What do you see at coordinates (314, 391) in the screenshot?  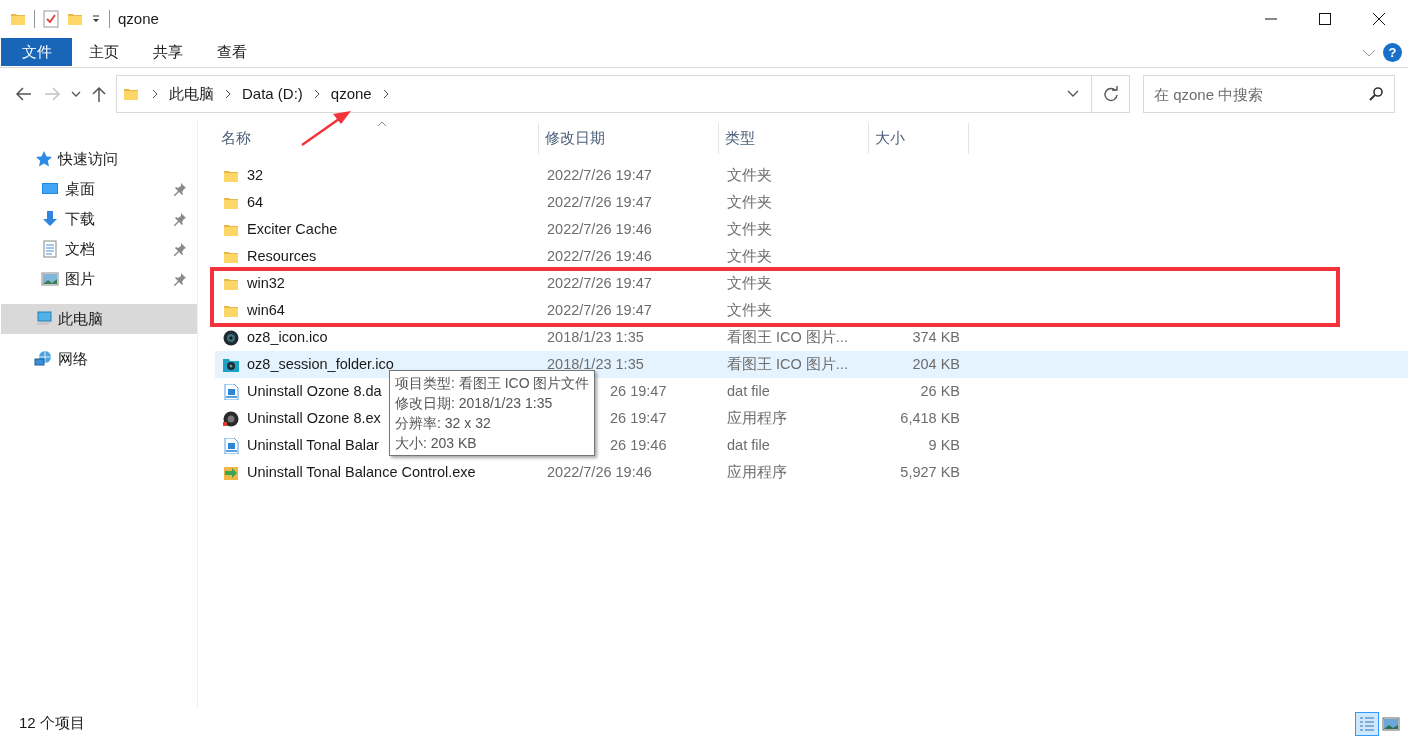 I see `file-name: Uninstall Ozone 8.da` at bounding box center [314, 391].